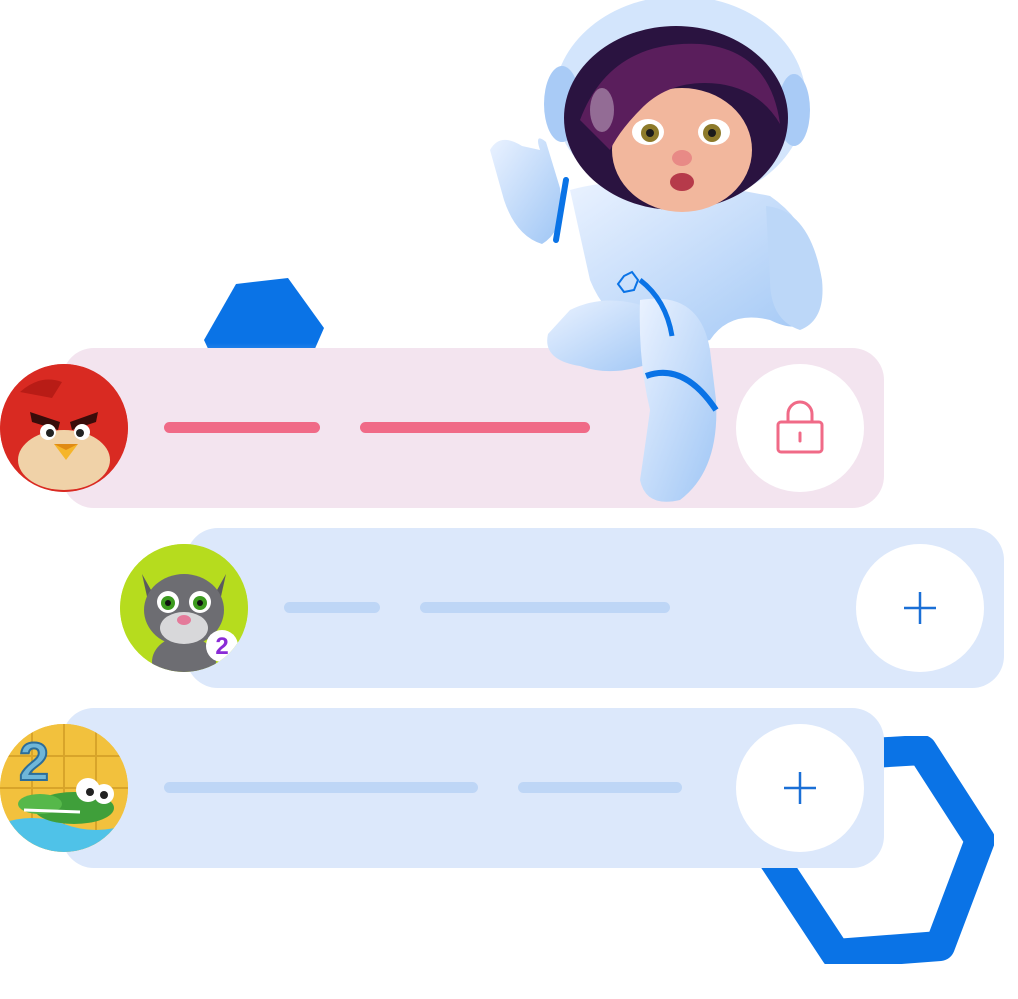 The height and width of the screenshot is (999, 1018). I want to click on sequel-badge: 2, so click(34, 762).